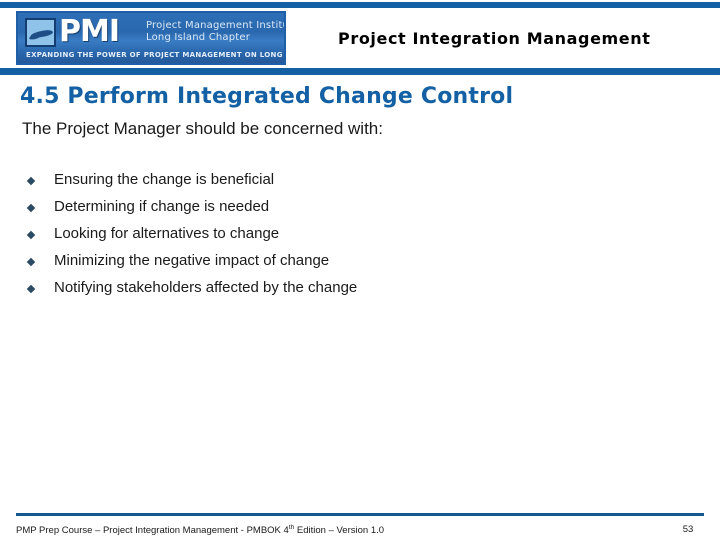  Describe the element at coordinates (494, 38) in the screenshot. I see `header-title: Project Integration Management` at that location.